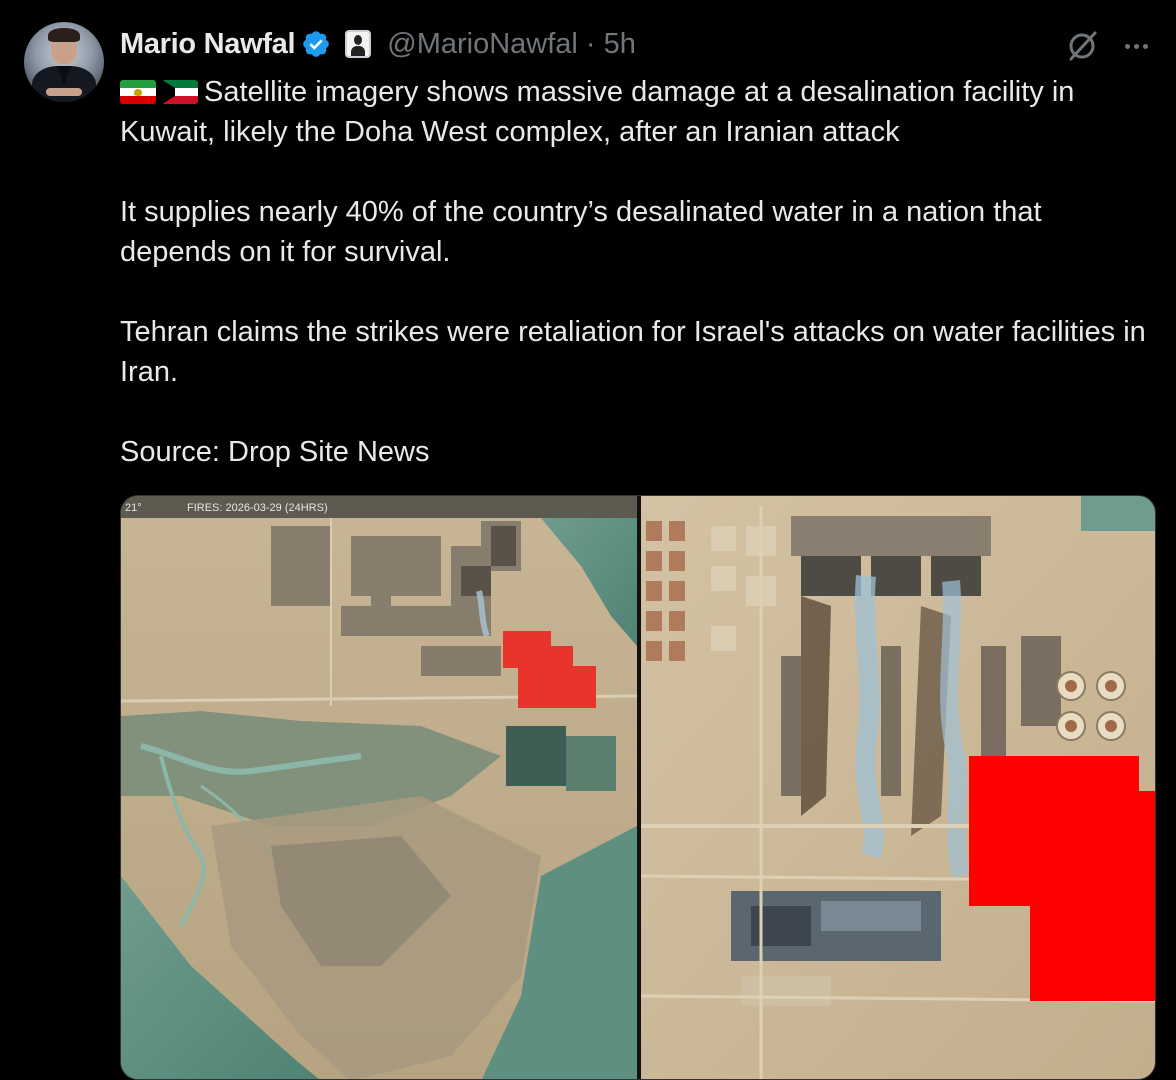 The image size is (1176, 1080). I want to click on author-avatar, so click(64, 62).